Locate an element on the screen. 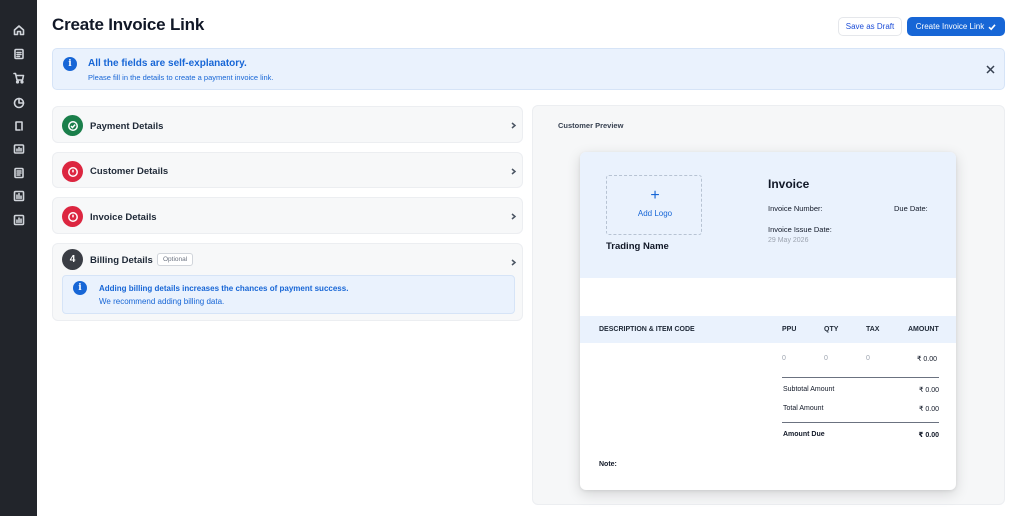 The height and width of the screenshot is (516, 1024). plus-icon: + is located at coordinates (655, 195).